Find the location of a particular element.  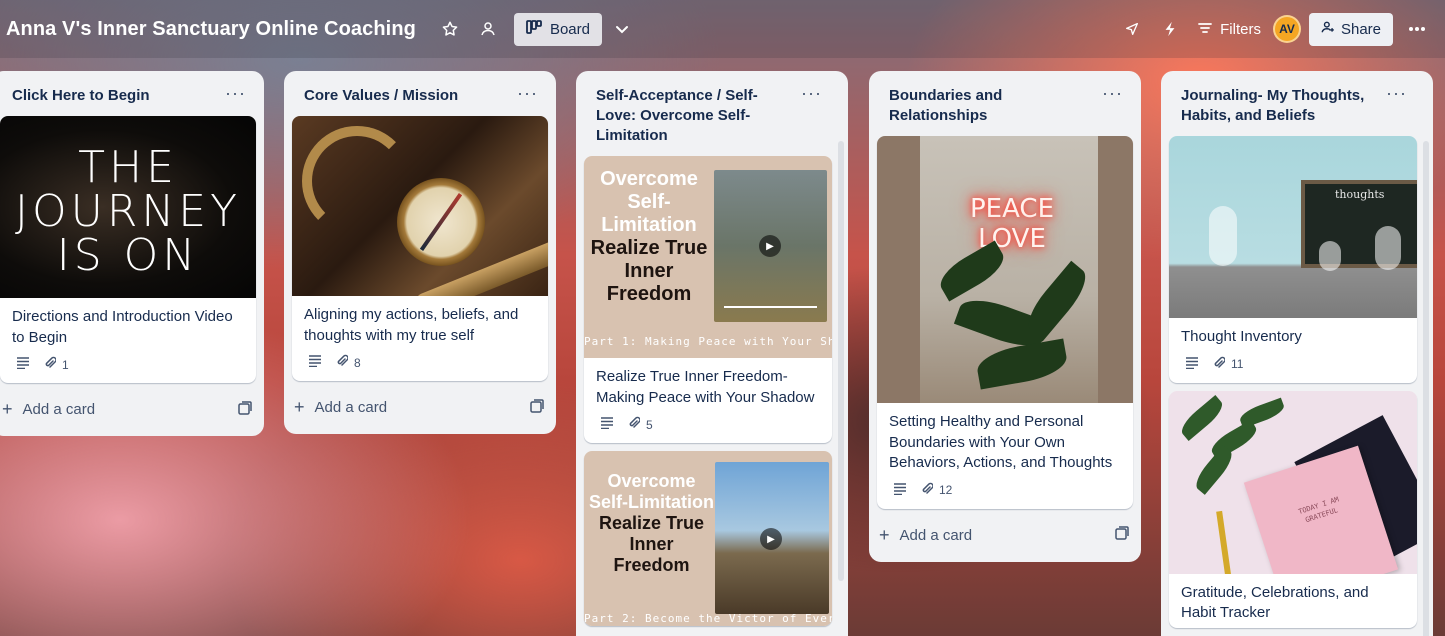

board-view-button: Board is located at coordinates (557, 29).